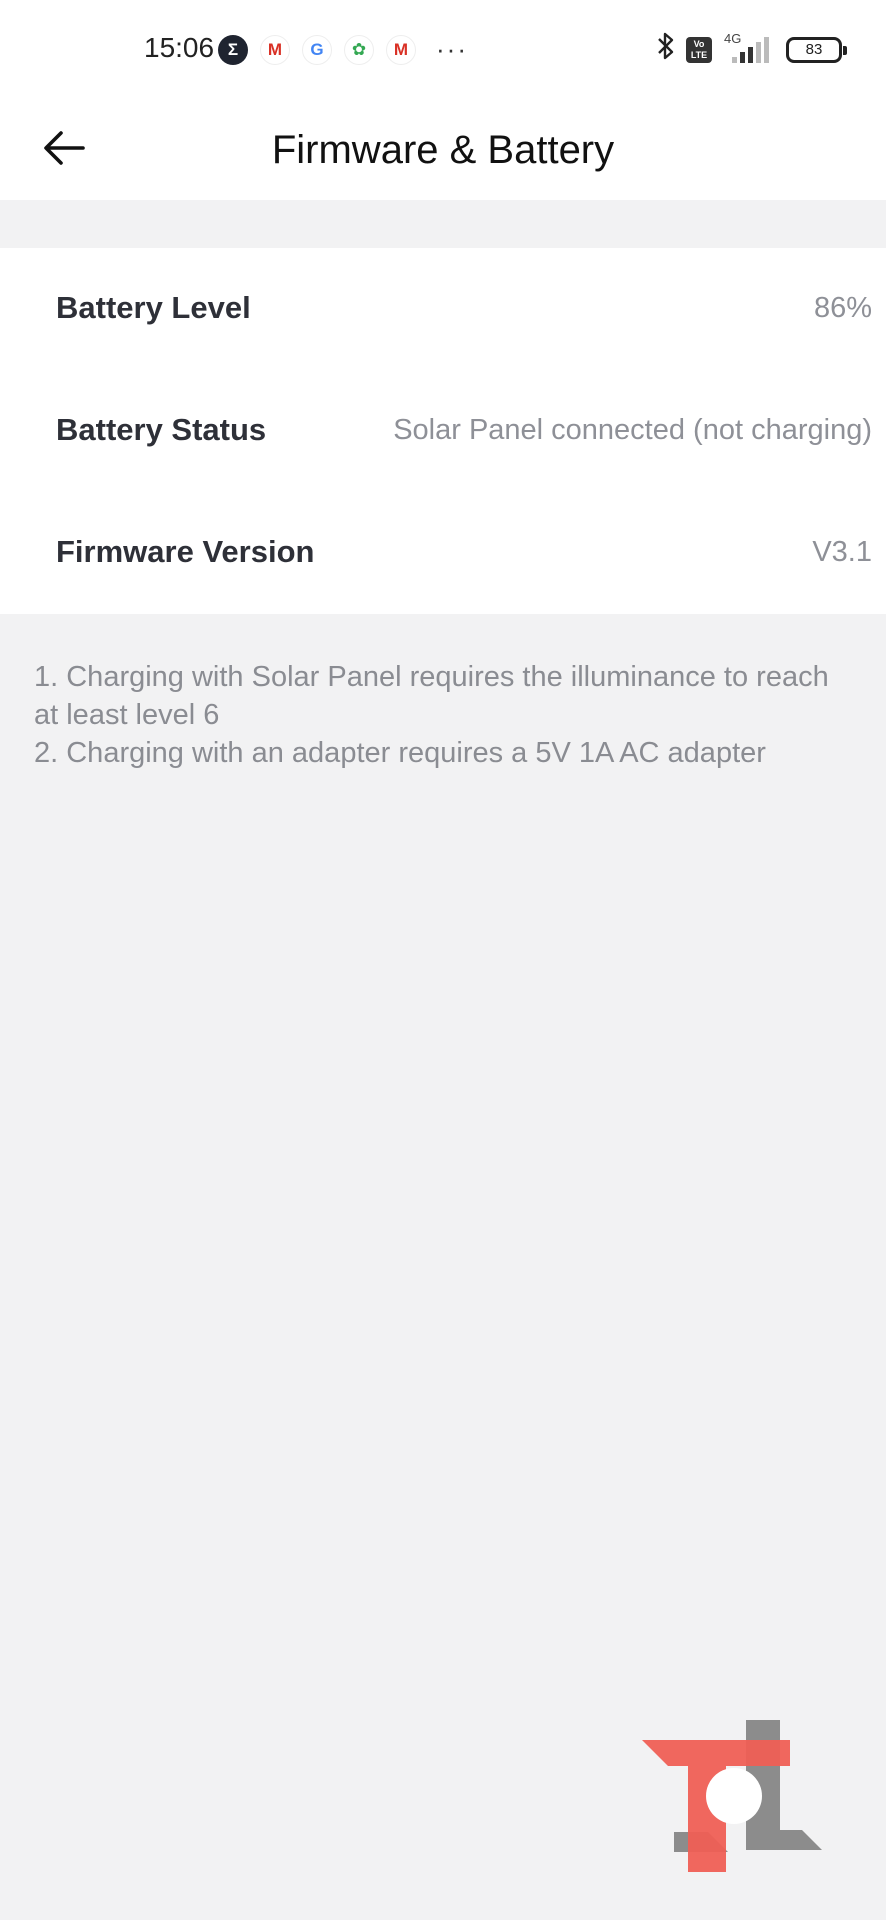 The image size is (886, 1920). Describe the element at coordinates (233, 49) in the screenshot. I see `sigma-icon: Σ` at that location.